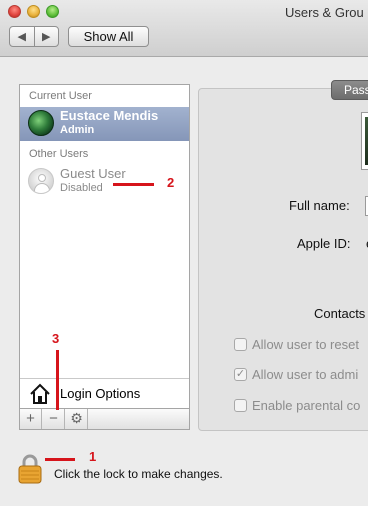 Image resolution: width=368 pixels, height=506 pixels. I want to click on annotation-number-1: 1, so click(93, 456).